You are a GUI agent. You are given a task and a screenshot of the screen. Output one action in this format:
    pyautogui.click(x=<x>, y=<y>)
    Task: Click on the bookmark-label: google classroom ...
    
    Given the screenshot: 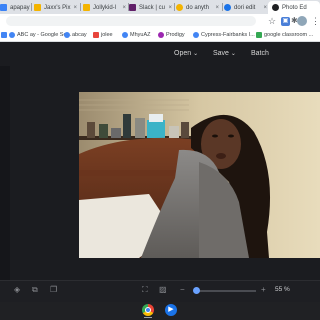 What is the action you would take?
    pyautogui.click(x=289, y=35)
    